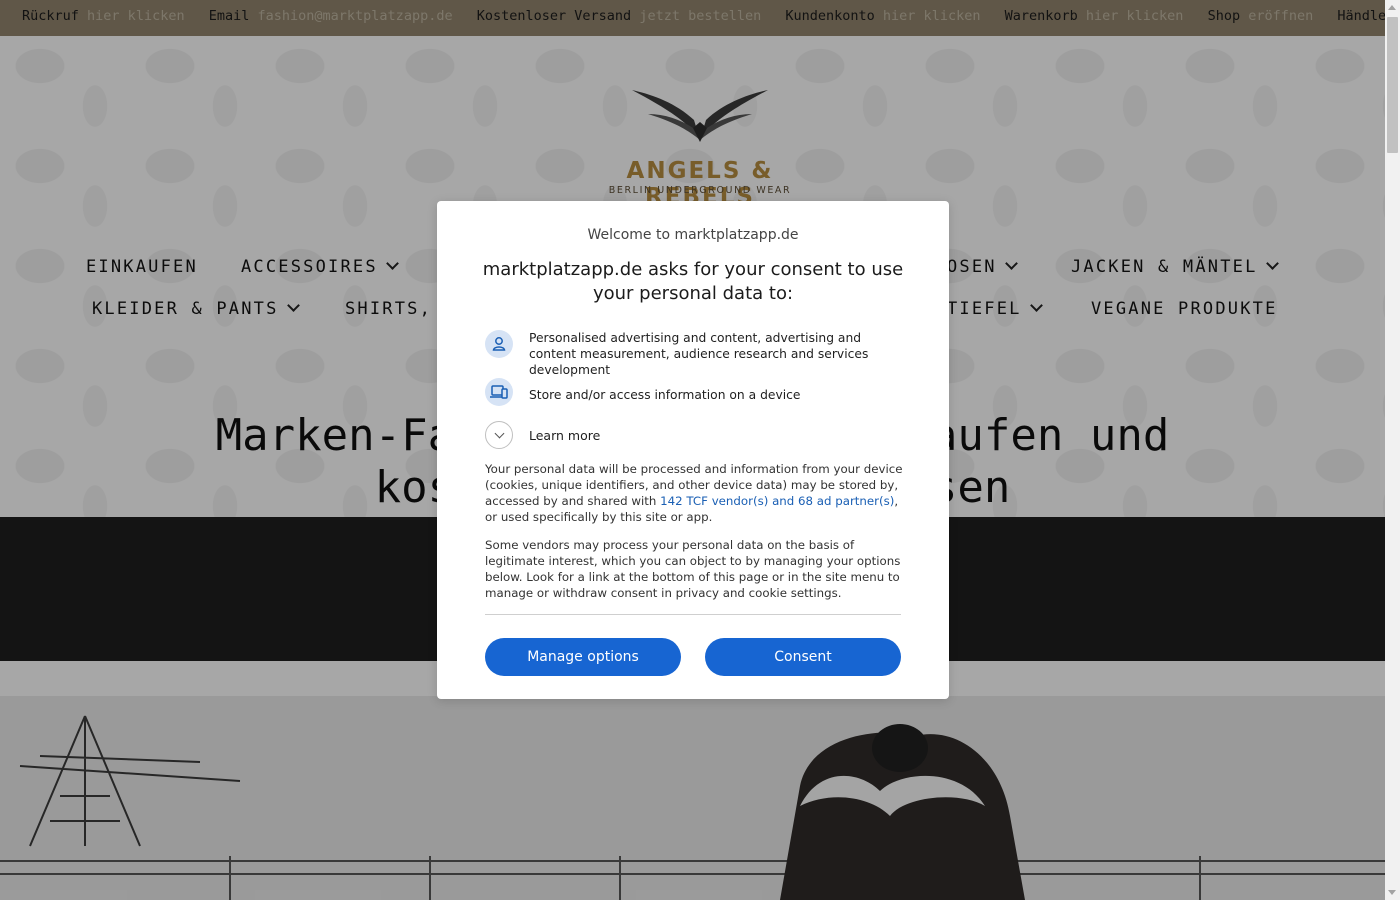  I want to click on dialog-divider, so click(693, 614).